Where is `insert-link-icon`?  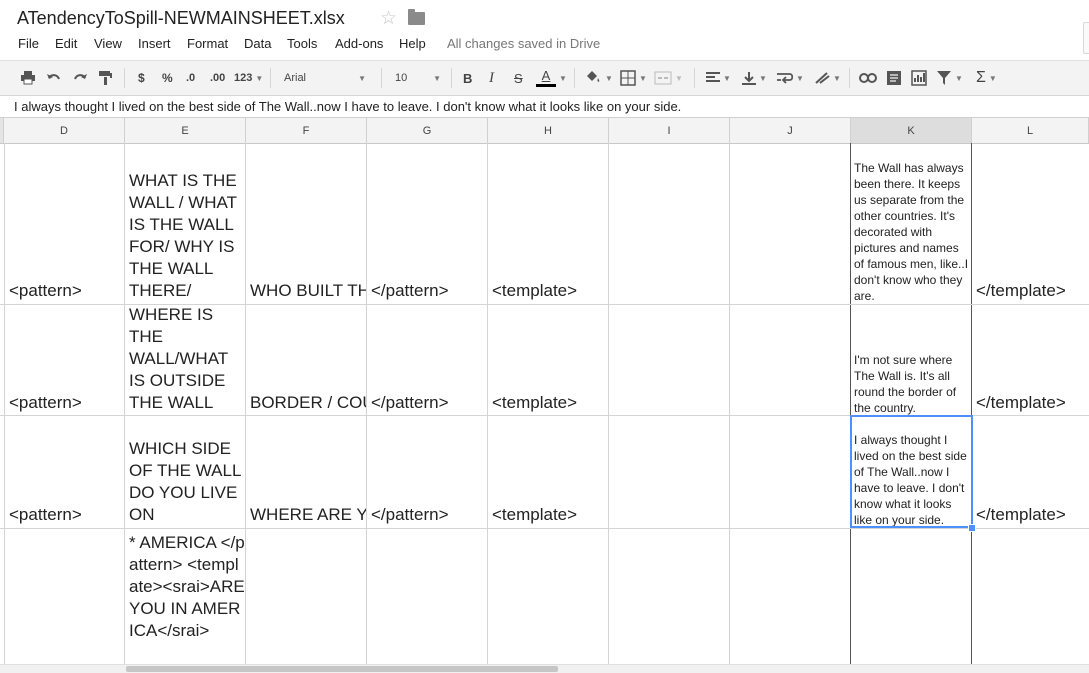 insert-link-icon is located at coordinates (868, 78).